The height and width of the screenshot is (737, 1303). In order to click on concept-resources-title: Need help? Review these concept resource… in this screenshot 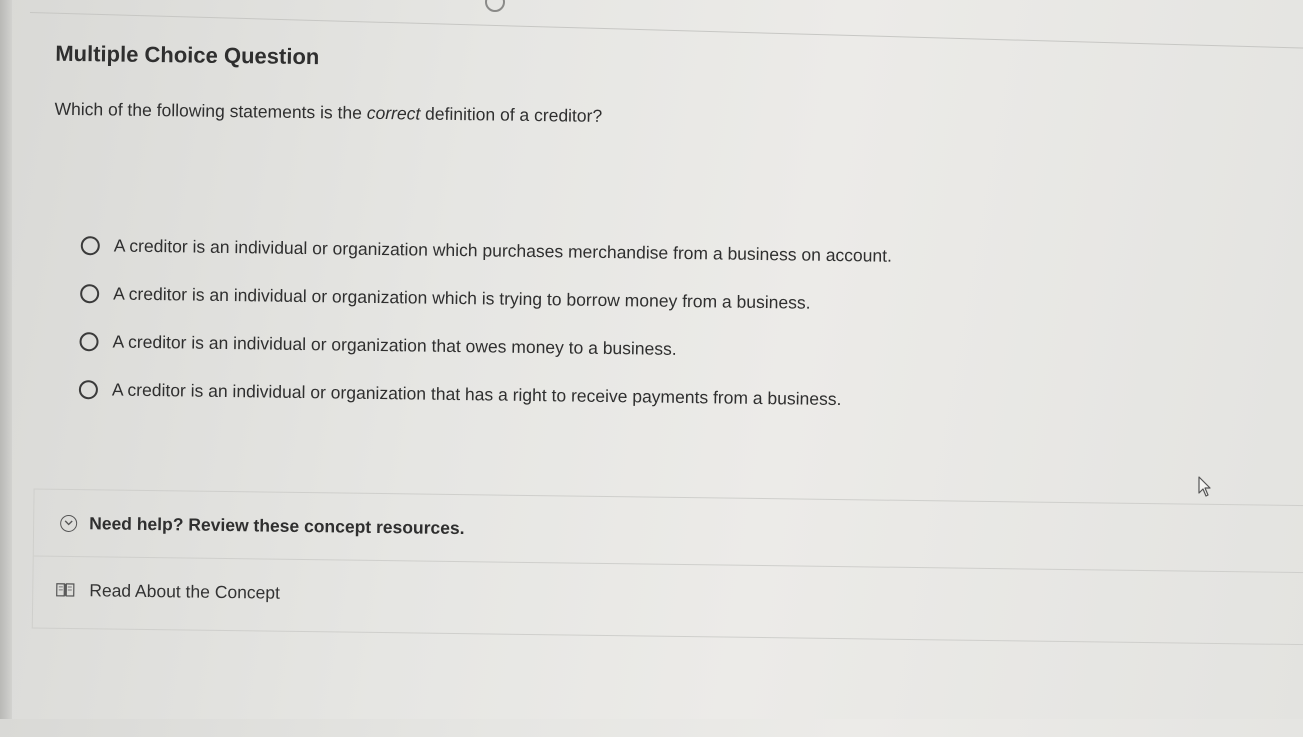, I will do `click(277, 526)`.